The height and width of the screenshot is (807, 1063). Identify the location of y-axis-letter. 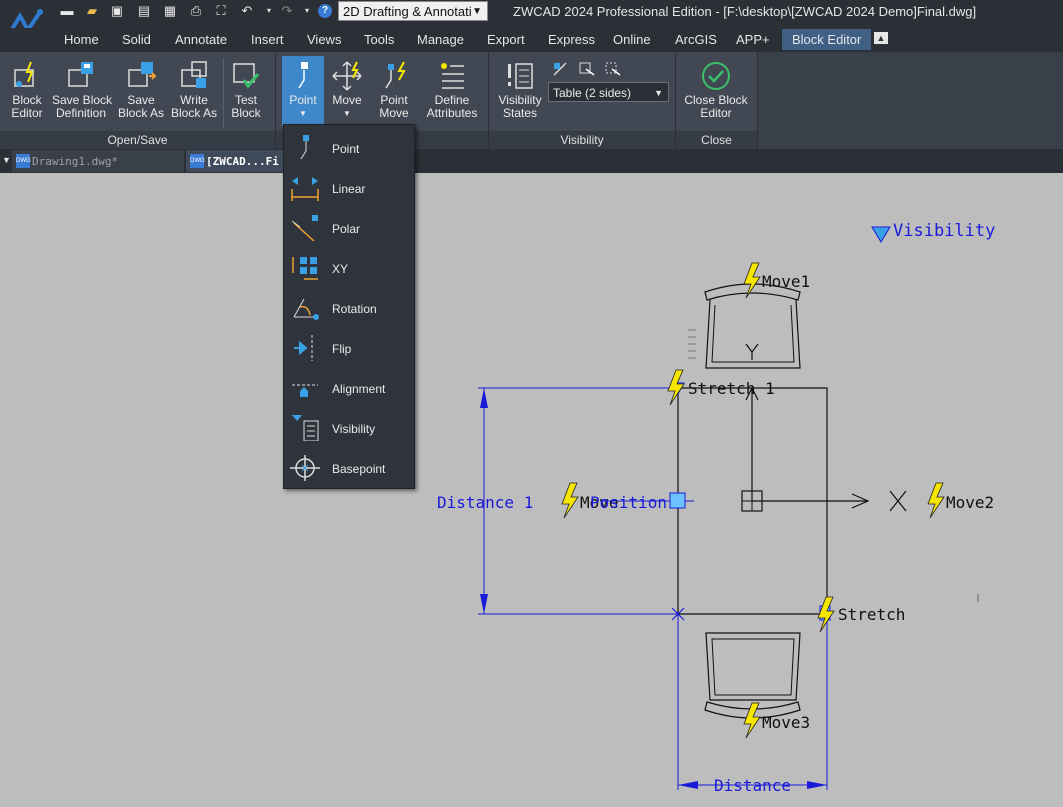
(752, 351).